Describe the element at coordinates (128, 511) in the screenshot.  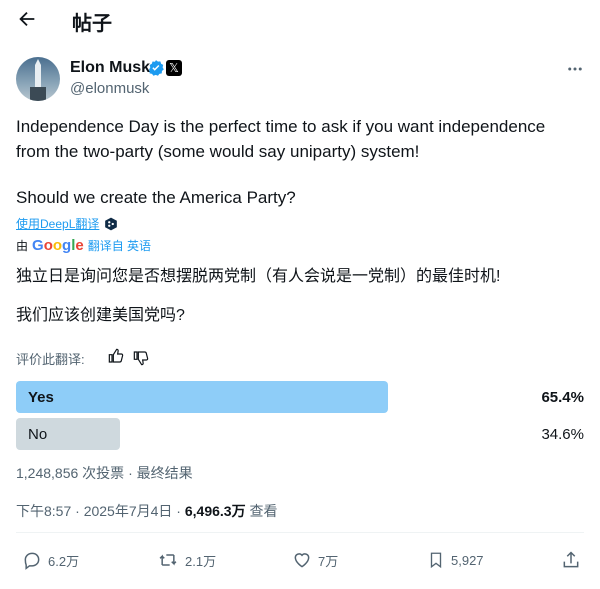
I see `post-date: · 2025年7月4日 ·` at that location.